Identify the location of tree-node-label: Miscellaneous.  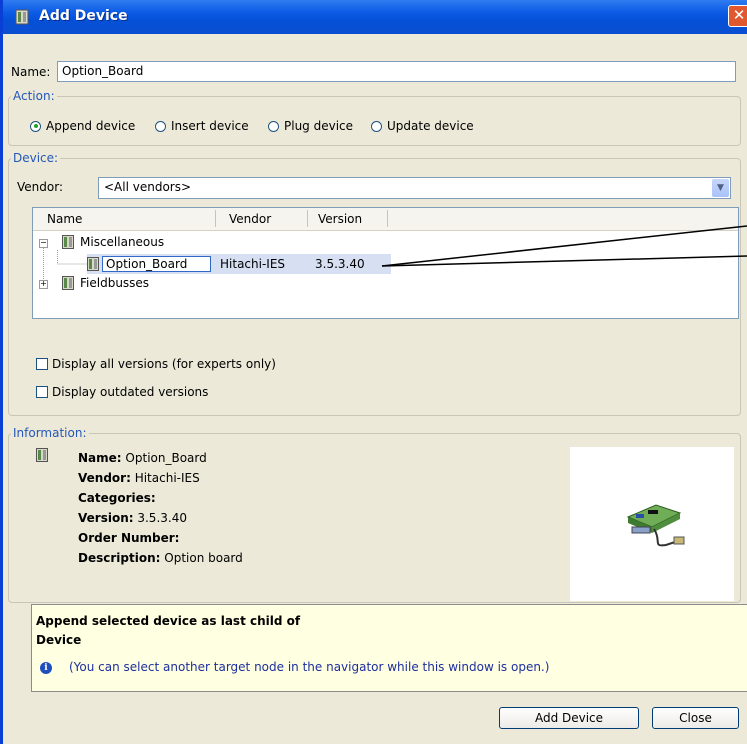
(122, 242).